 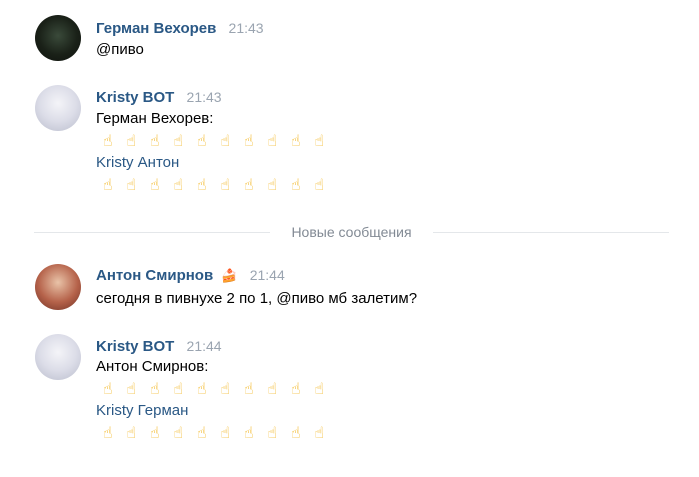 I want to click on divider-label: Новые сообщения, so click(x=351, y=232).